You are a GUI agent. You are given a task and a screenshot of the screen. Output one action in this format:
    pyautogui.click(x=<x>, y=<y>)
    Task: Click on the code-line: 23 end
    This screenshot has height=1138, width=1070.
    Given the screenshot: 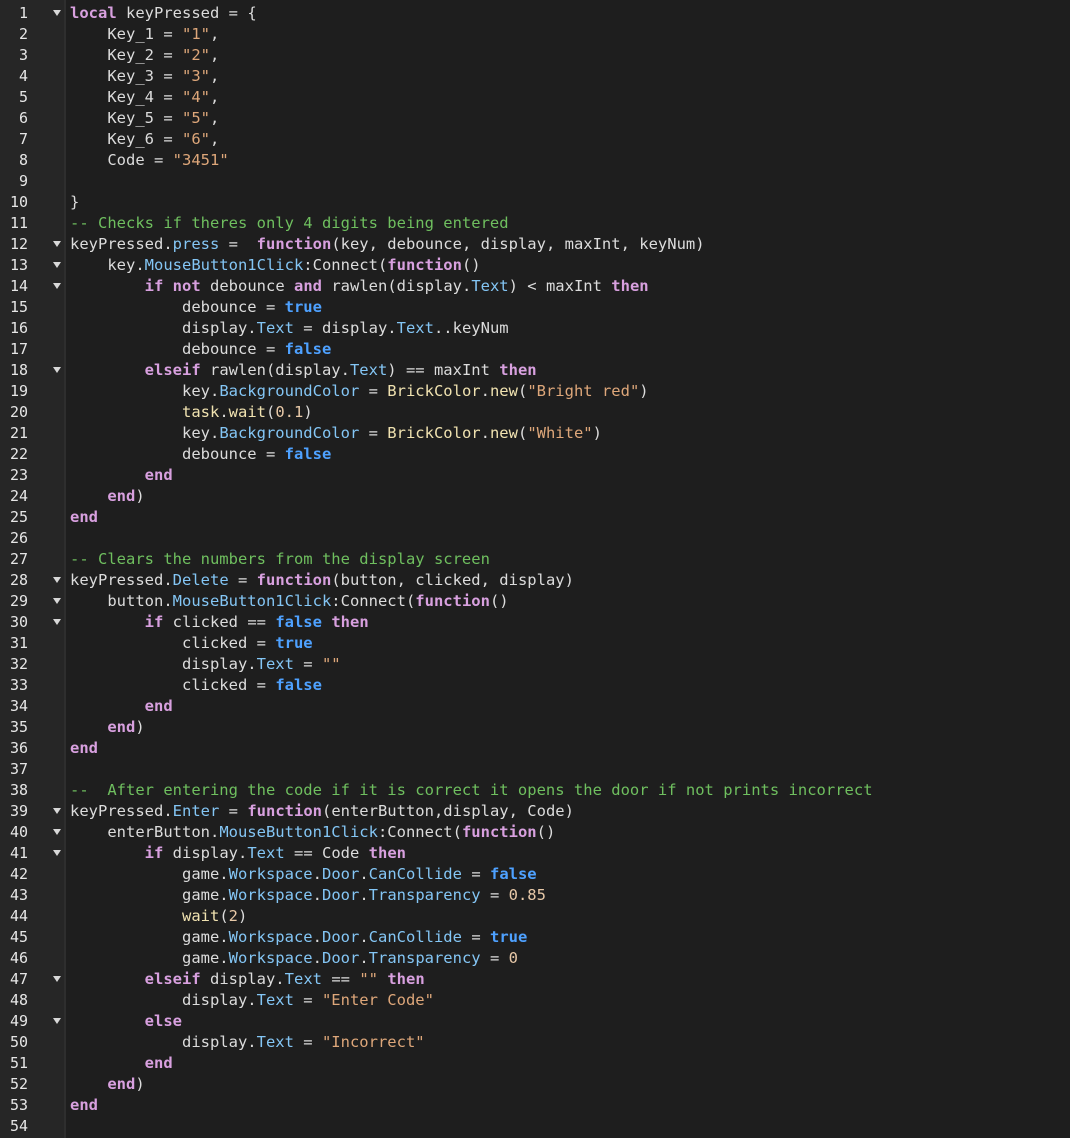 What is the action you would take?
    pyautogui.click(x=535, y=475)
    